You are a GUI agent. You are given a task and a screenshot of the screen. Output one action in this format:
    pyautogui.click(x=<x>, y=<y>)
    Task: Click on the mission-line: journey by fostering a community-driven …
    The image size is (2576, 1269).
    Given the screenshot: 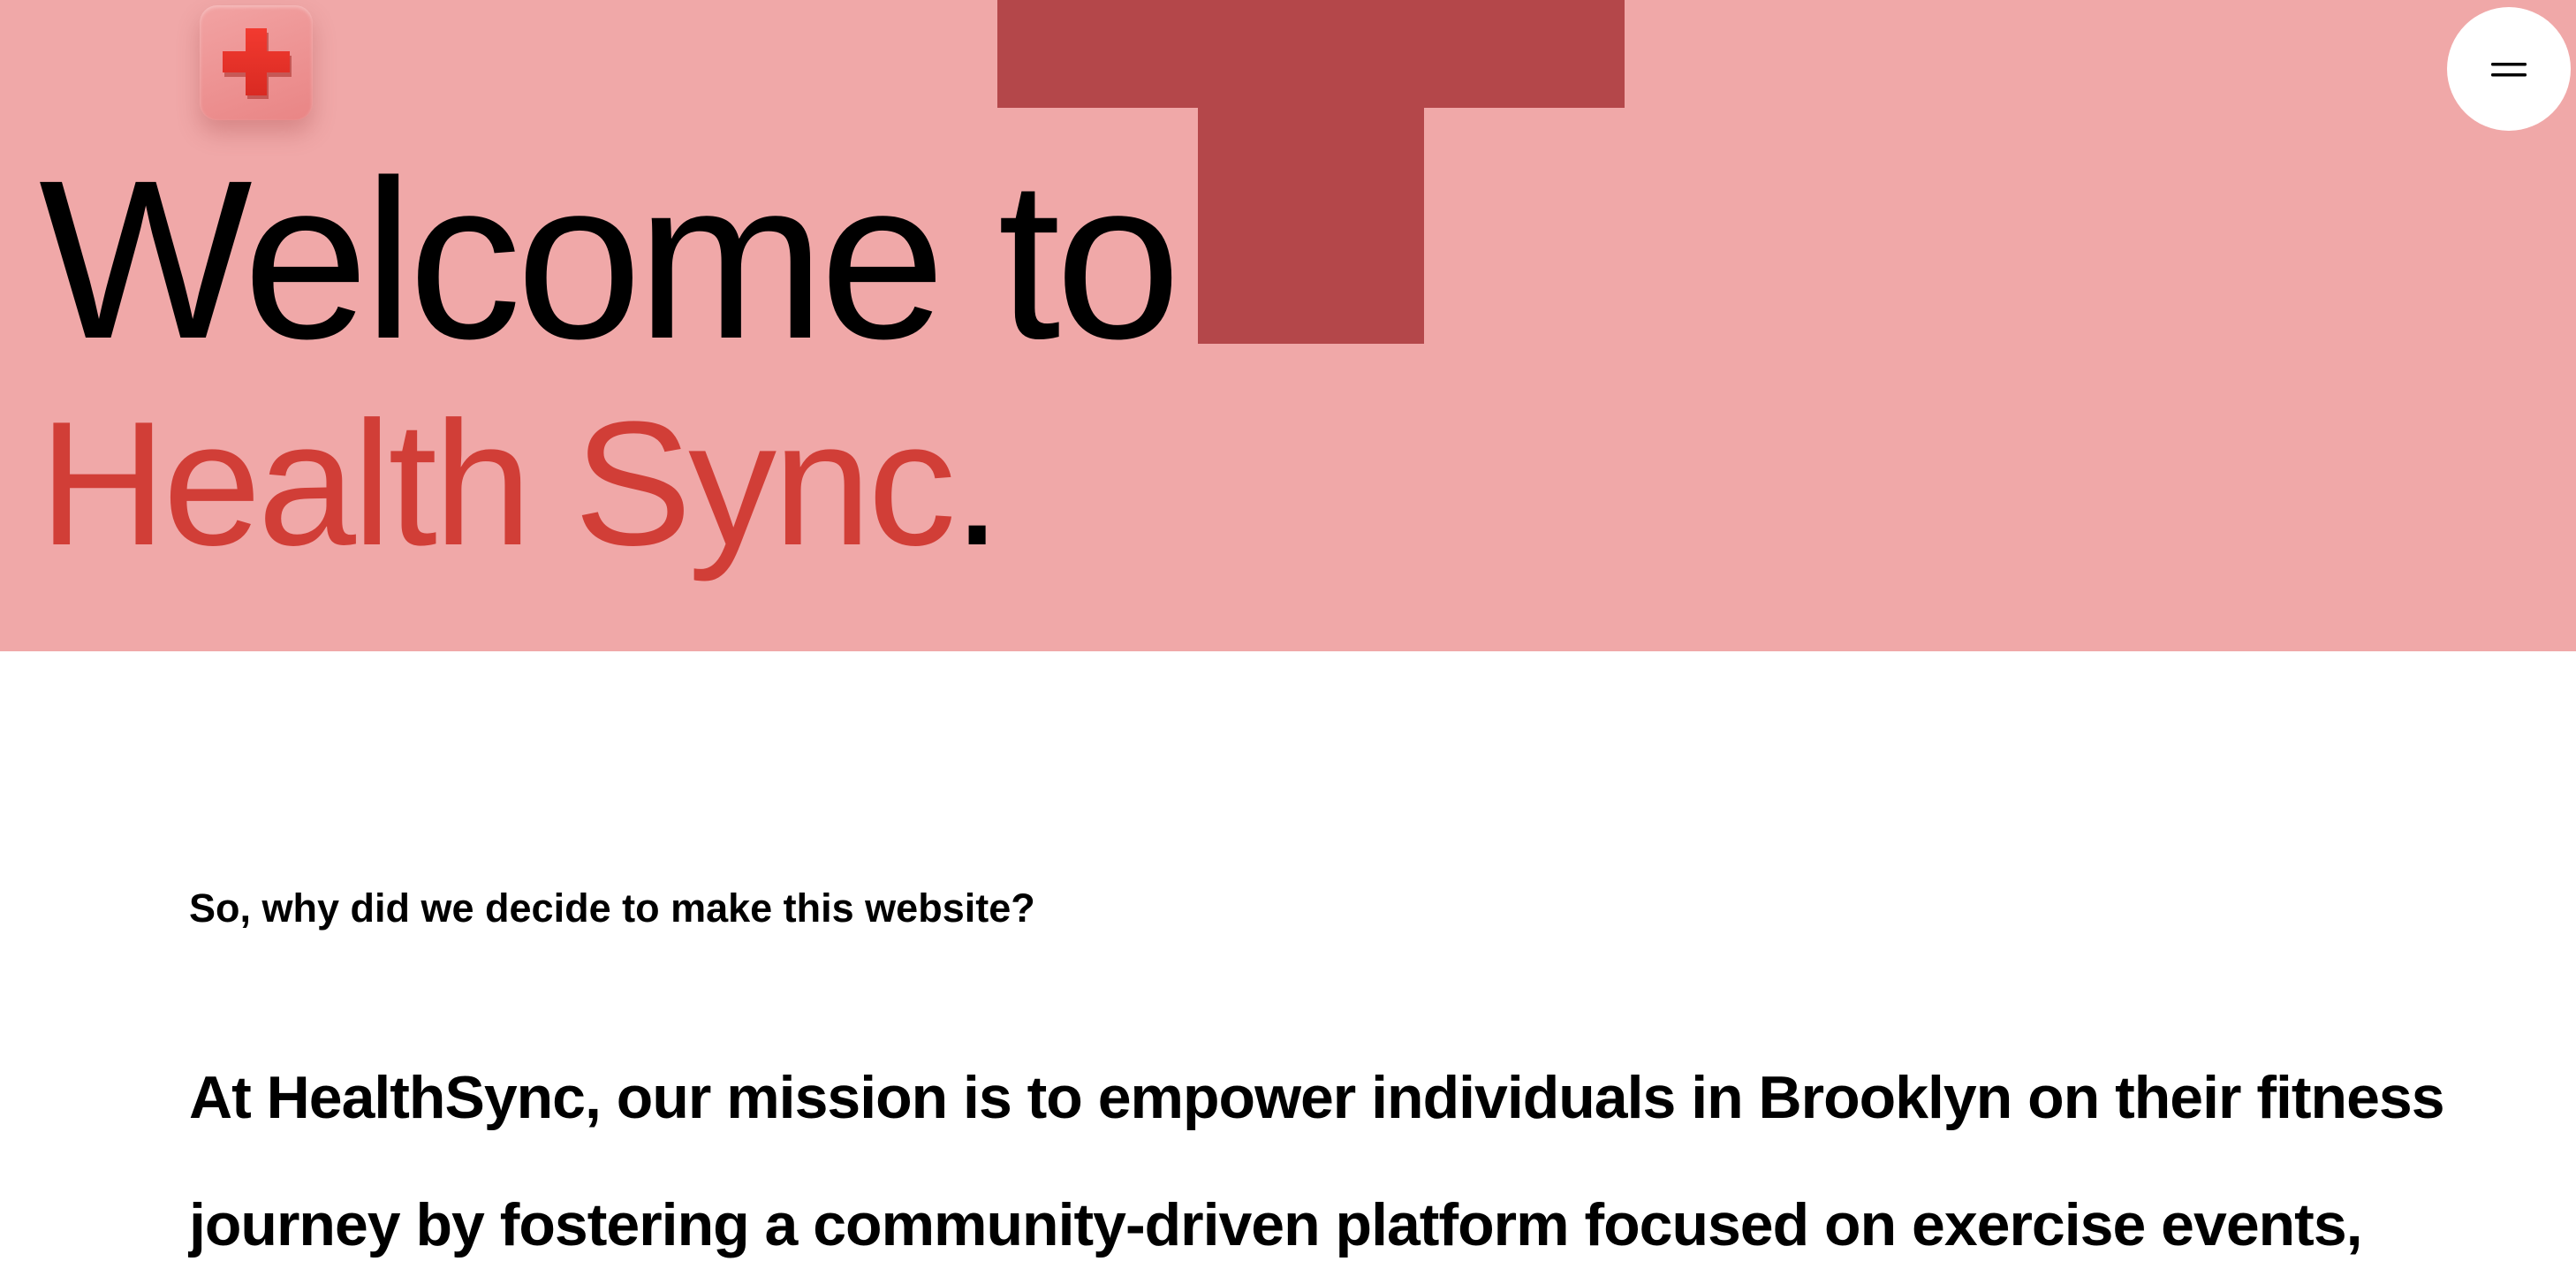 What is the action you would take?
    pyautogui.click(x=1276, y=1224)
    